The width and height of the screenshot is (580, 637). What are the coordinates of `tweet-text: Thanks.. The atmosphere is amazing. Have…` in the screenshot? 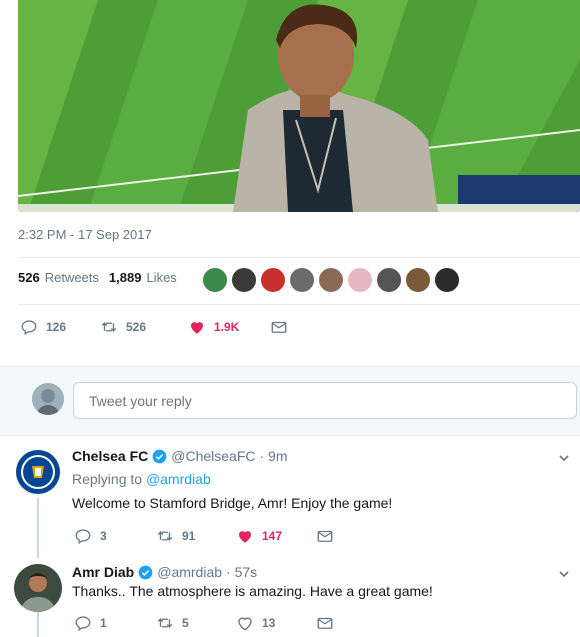 It's located at (252, 591).